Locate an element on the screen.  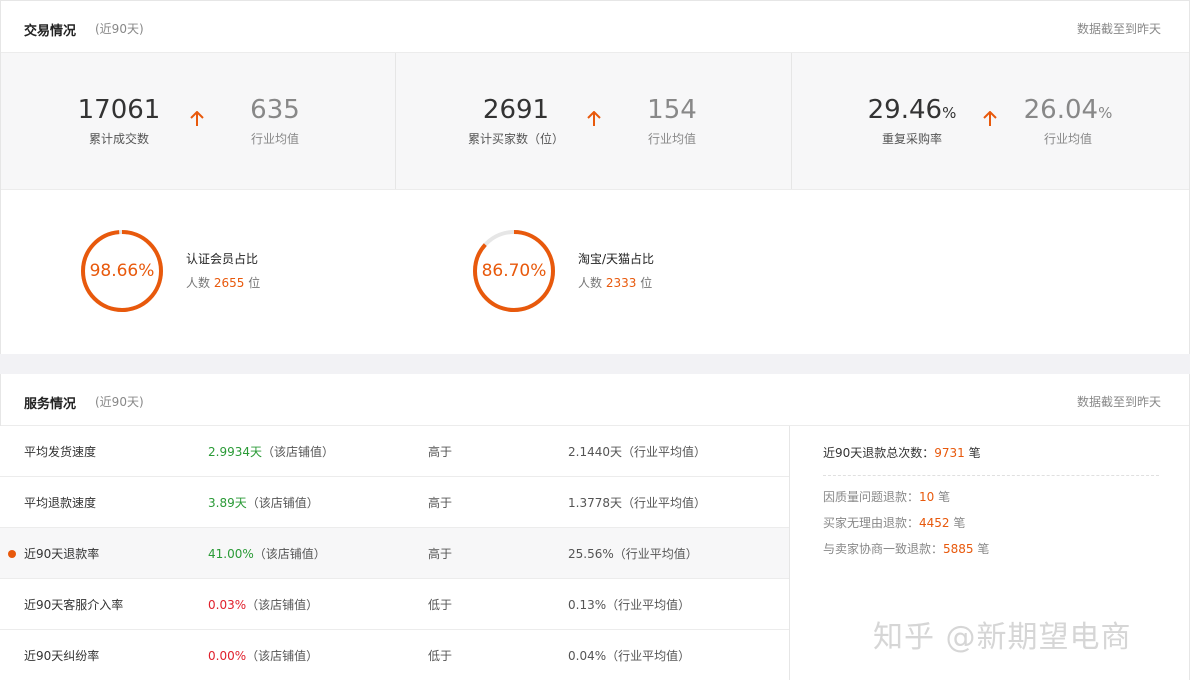
industry-number: 154 is located at coordinates (672, 110).